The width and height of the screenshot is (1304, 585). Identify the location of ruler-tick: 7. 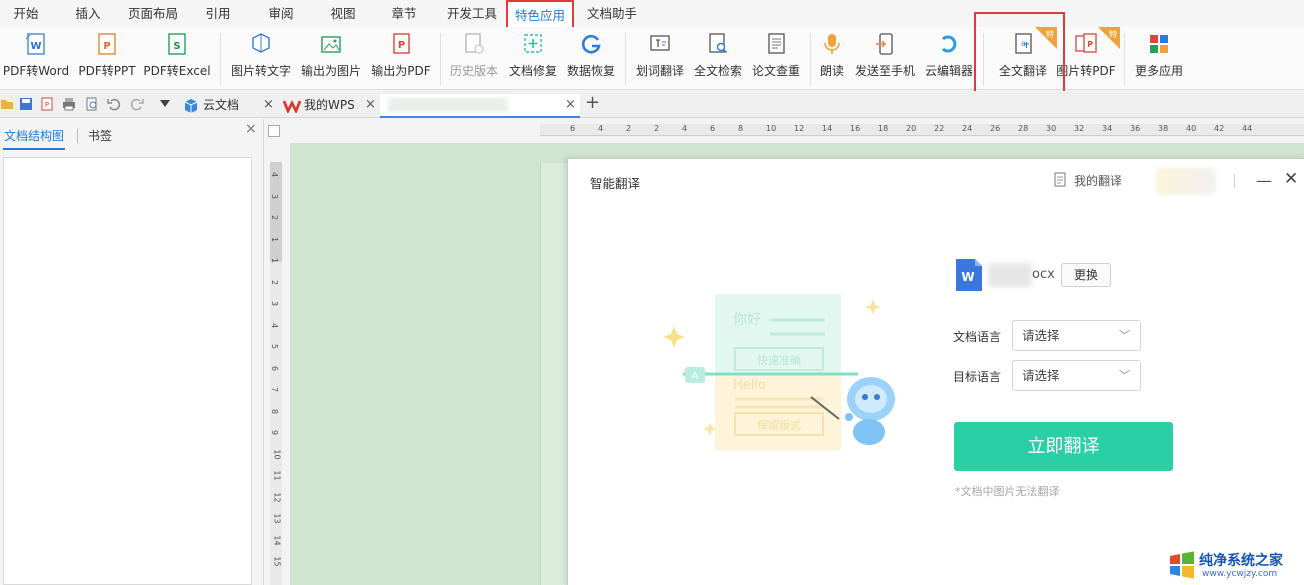
(275, 389).